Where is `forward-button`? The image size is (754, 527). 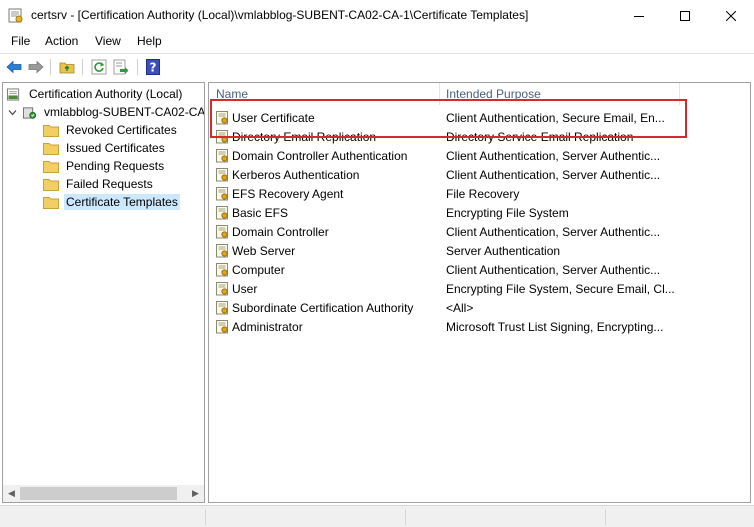
forward-button is located at coordinates (36, 67).